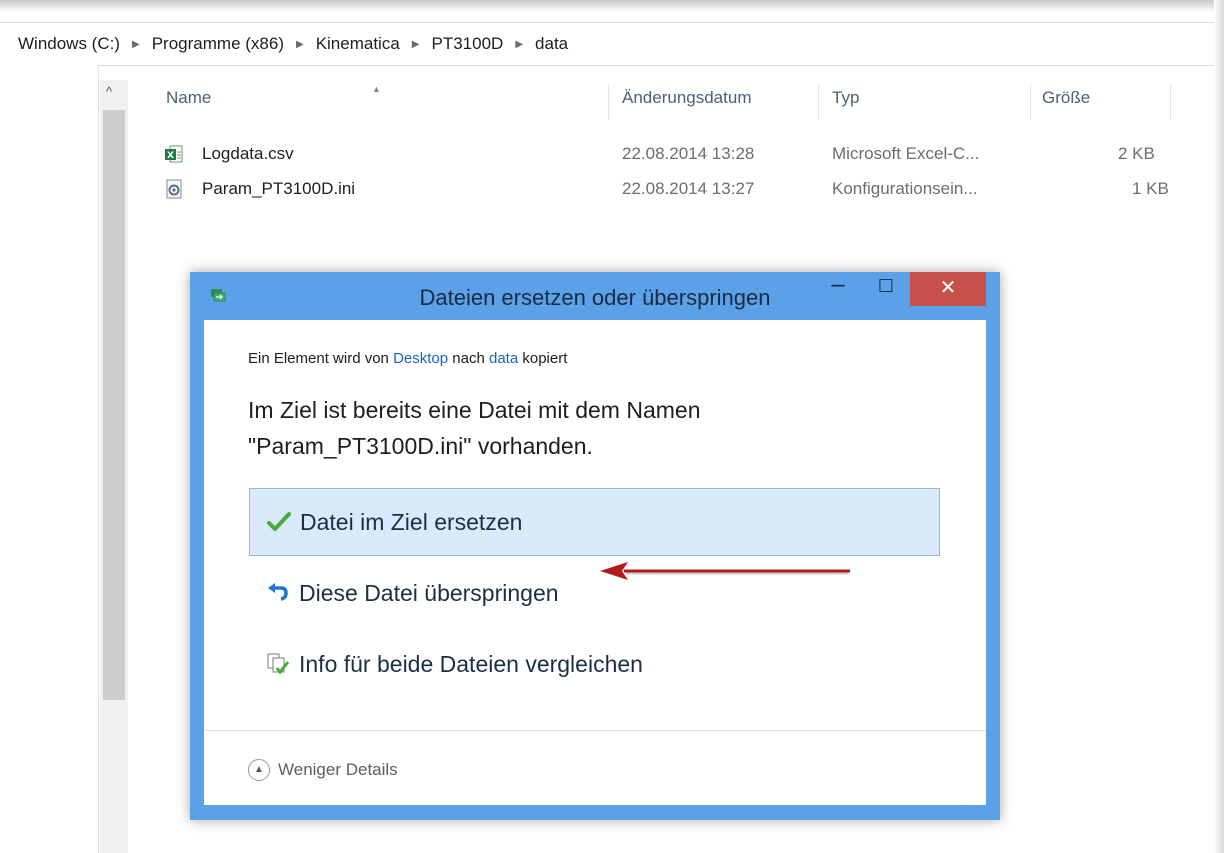 This screenshot has width=1224, height=853. What do you see at coordinates (886, 287) in the screenshot?
I see `maximize-icon: ☐` at bounding box center [886, 287].